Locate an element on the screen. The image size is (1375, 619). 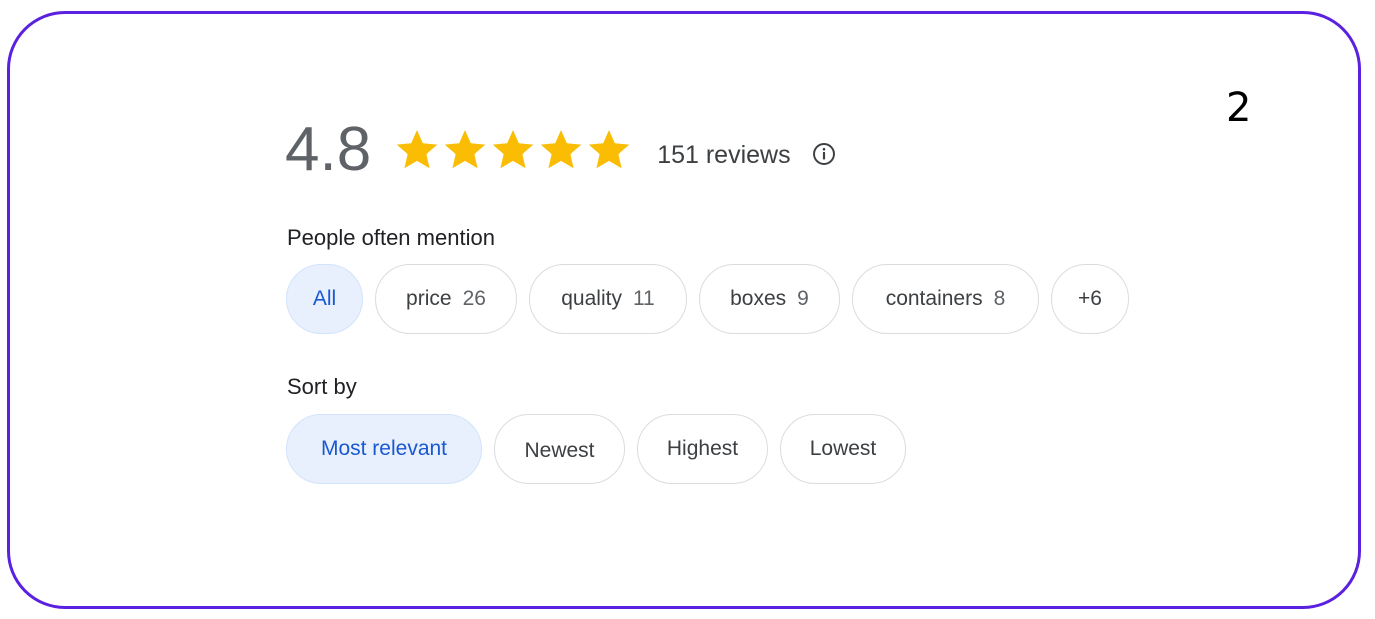
people-often-mention-label: People often mention is located at coordinates (391, 237).